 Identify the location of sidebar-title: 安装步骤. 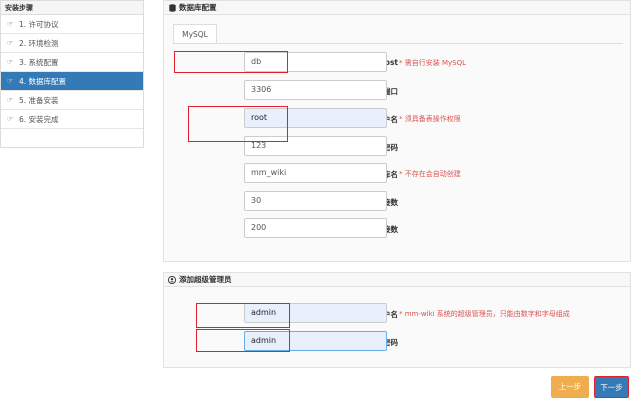
(72, 8).